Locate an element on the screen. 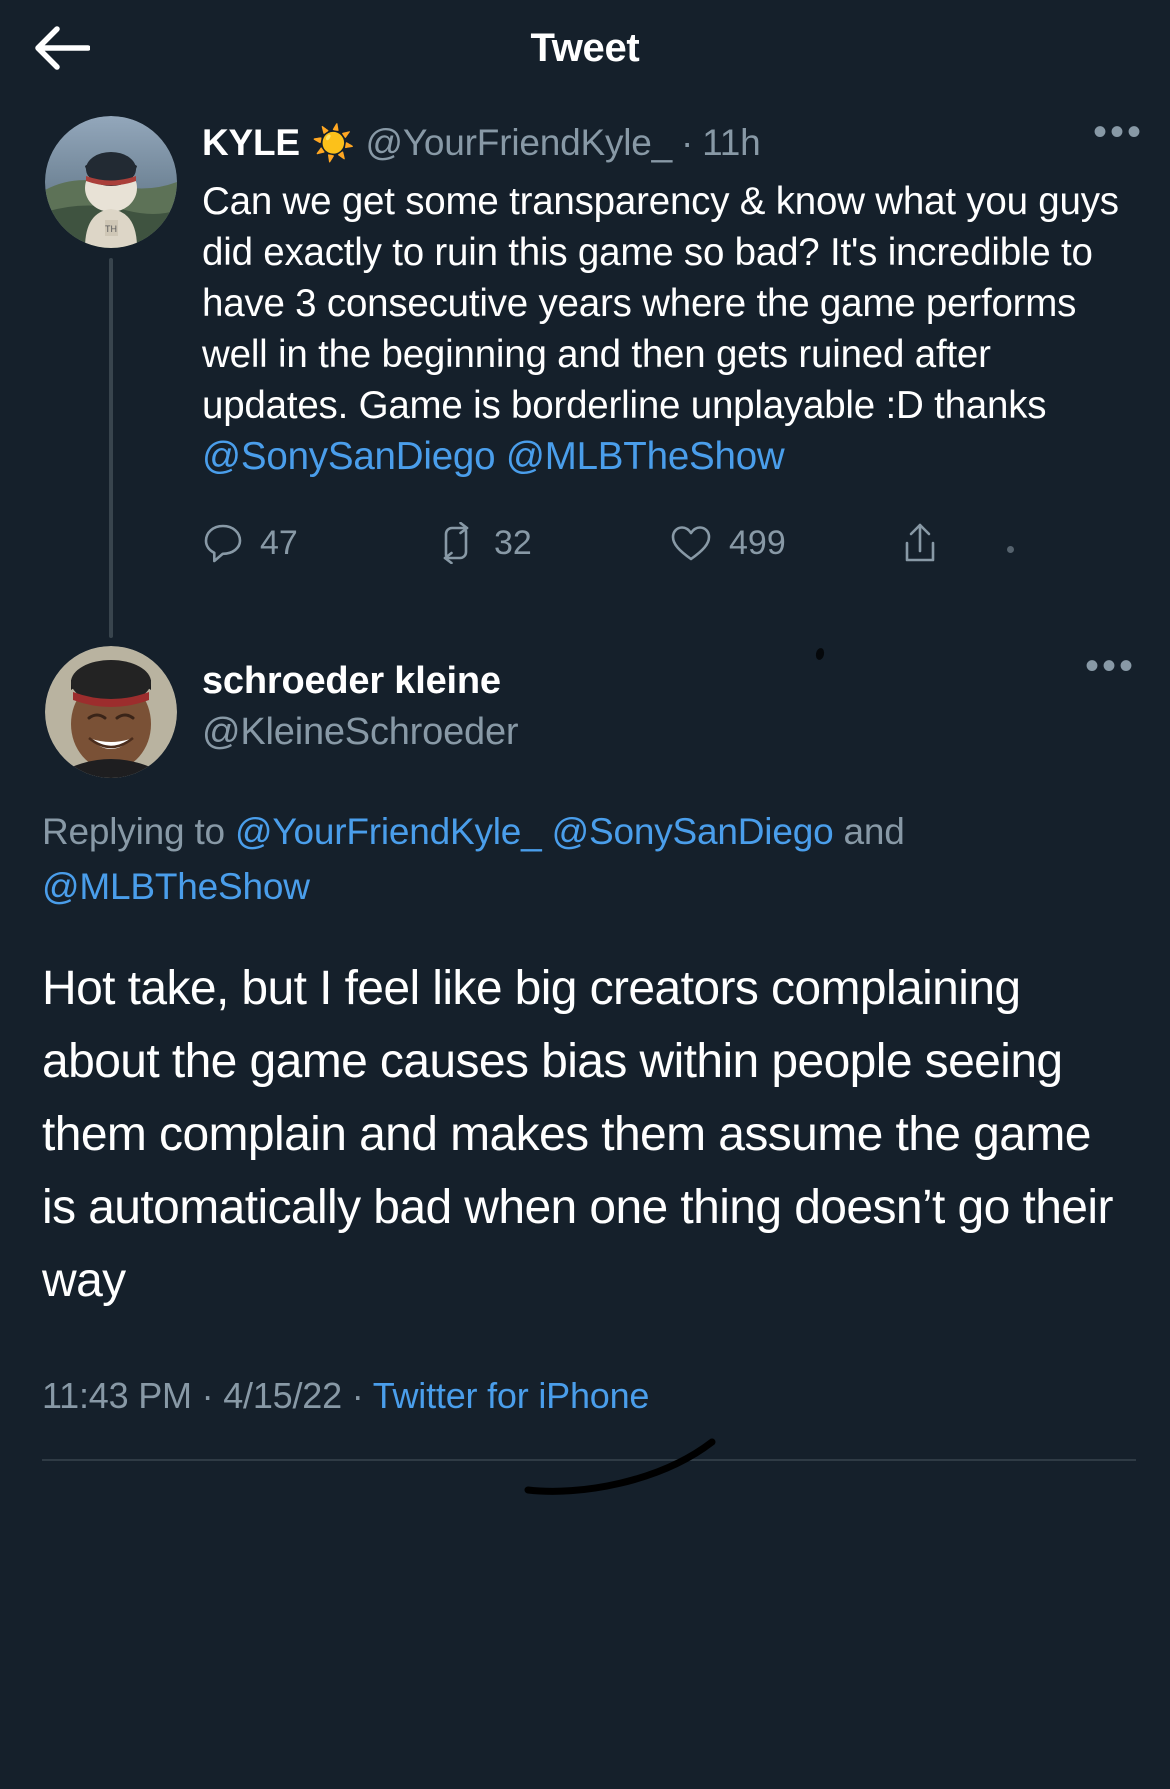  replying-to-mention-1: @YourFriendKyle_ is located at coordinates (388, 831).